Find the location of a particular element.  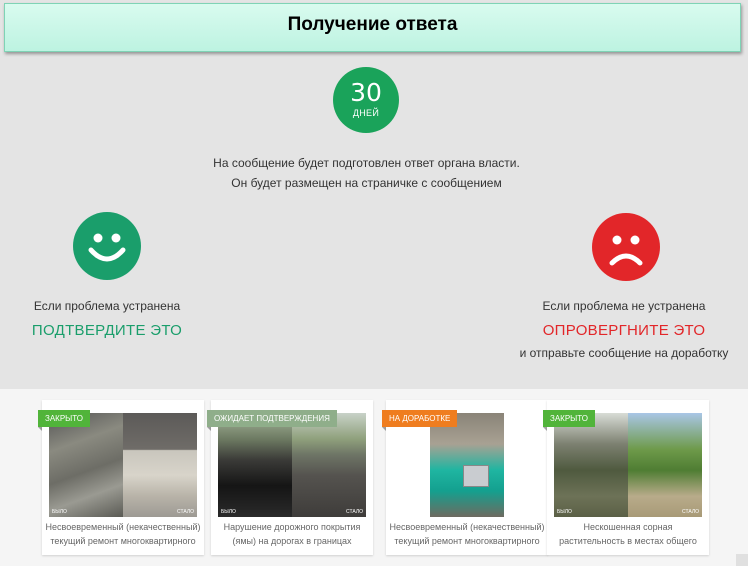

reject-action: ОПРОВЕРГНИТЕ ЭТО is located at coordinates (624, 330).